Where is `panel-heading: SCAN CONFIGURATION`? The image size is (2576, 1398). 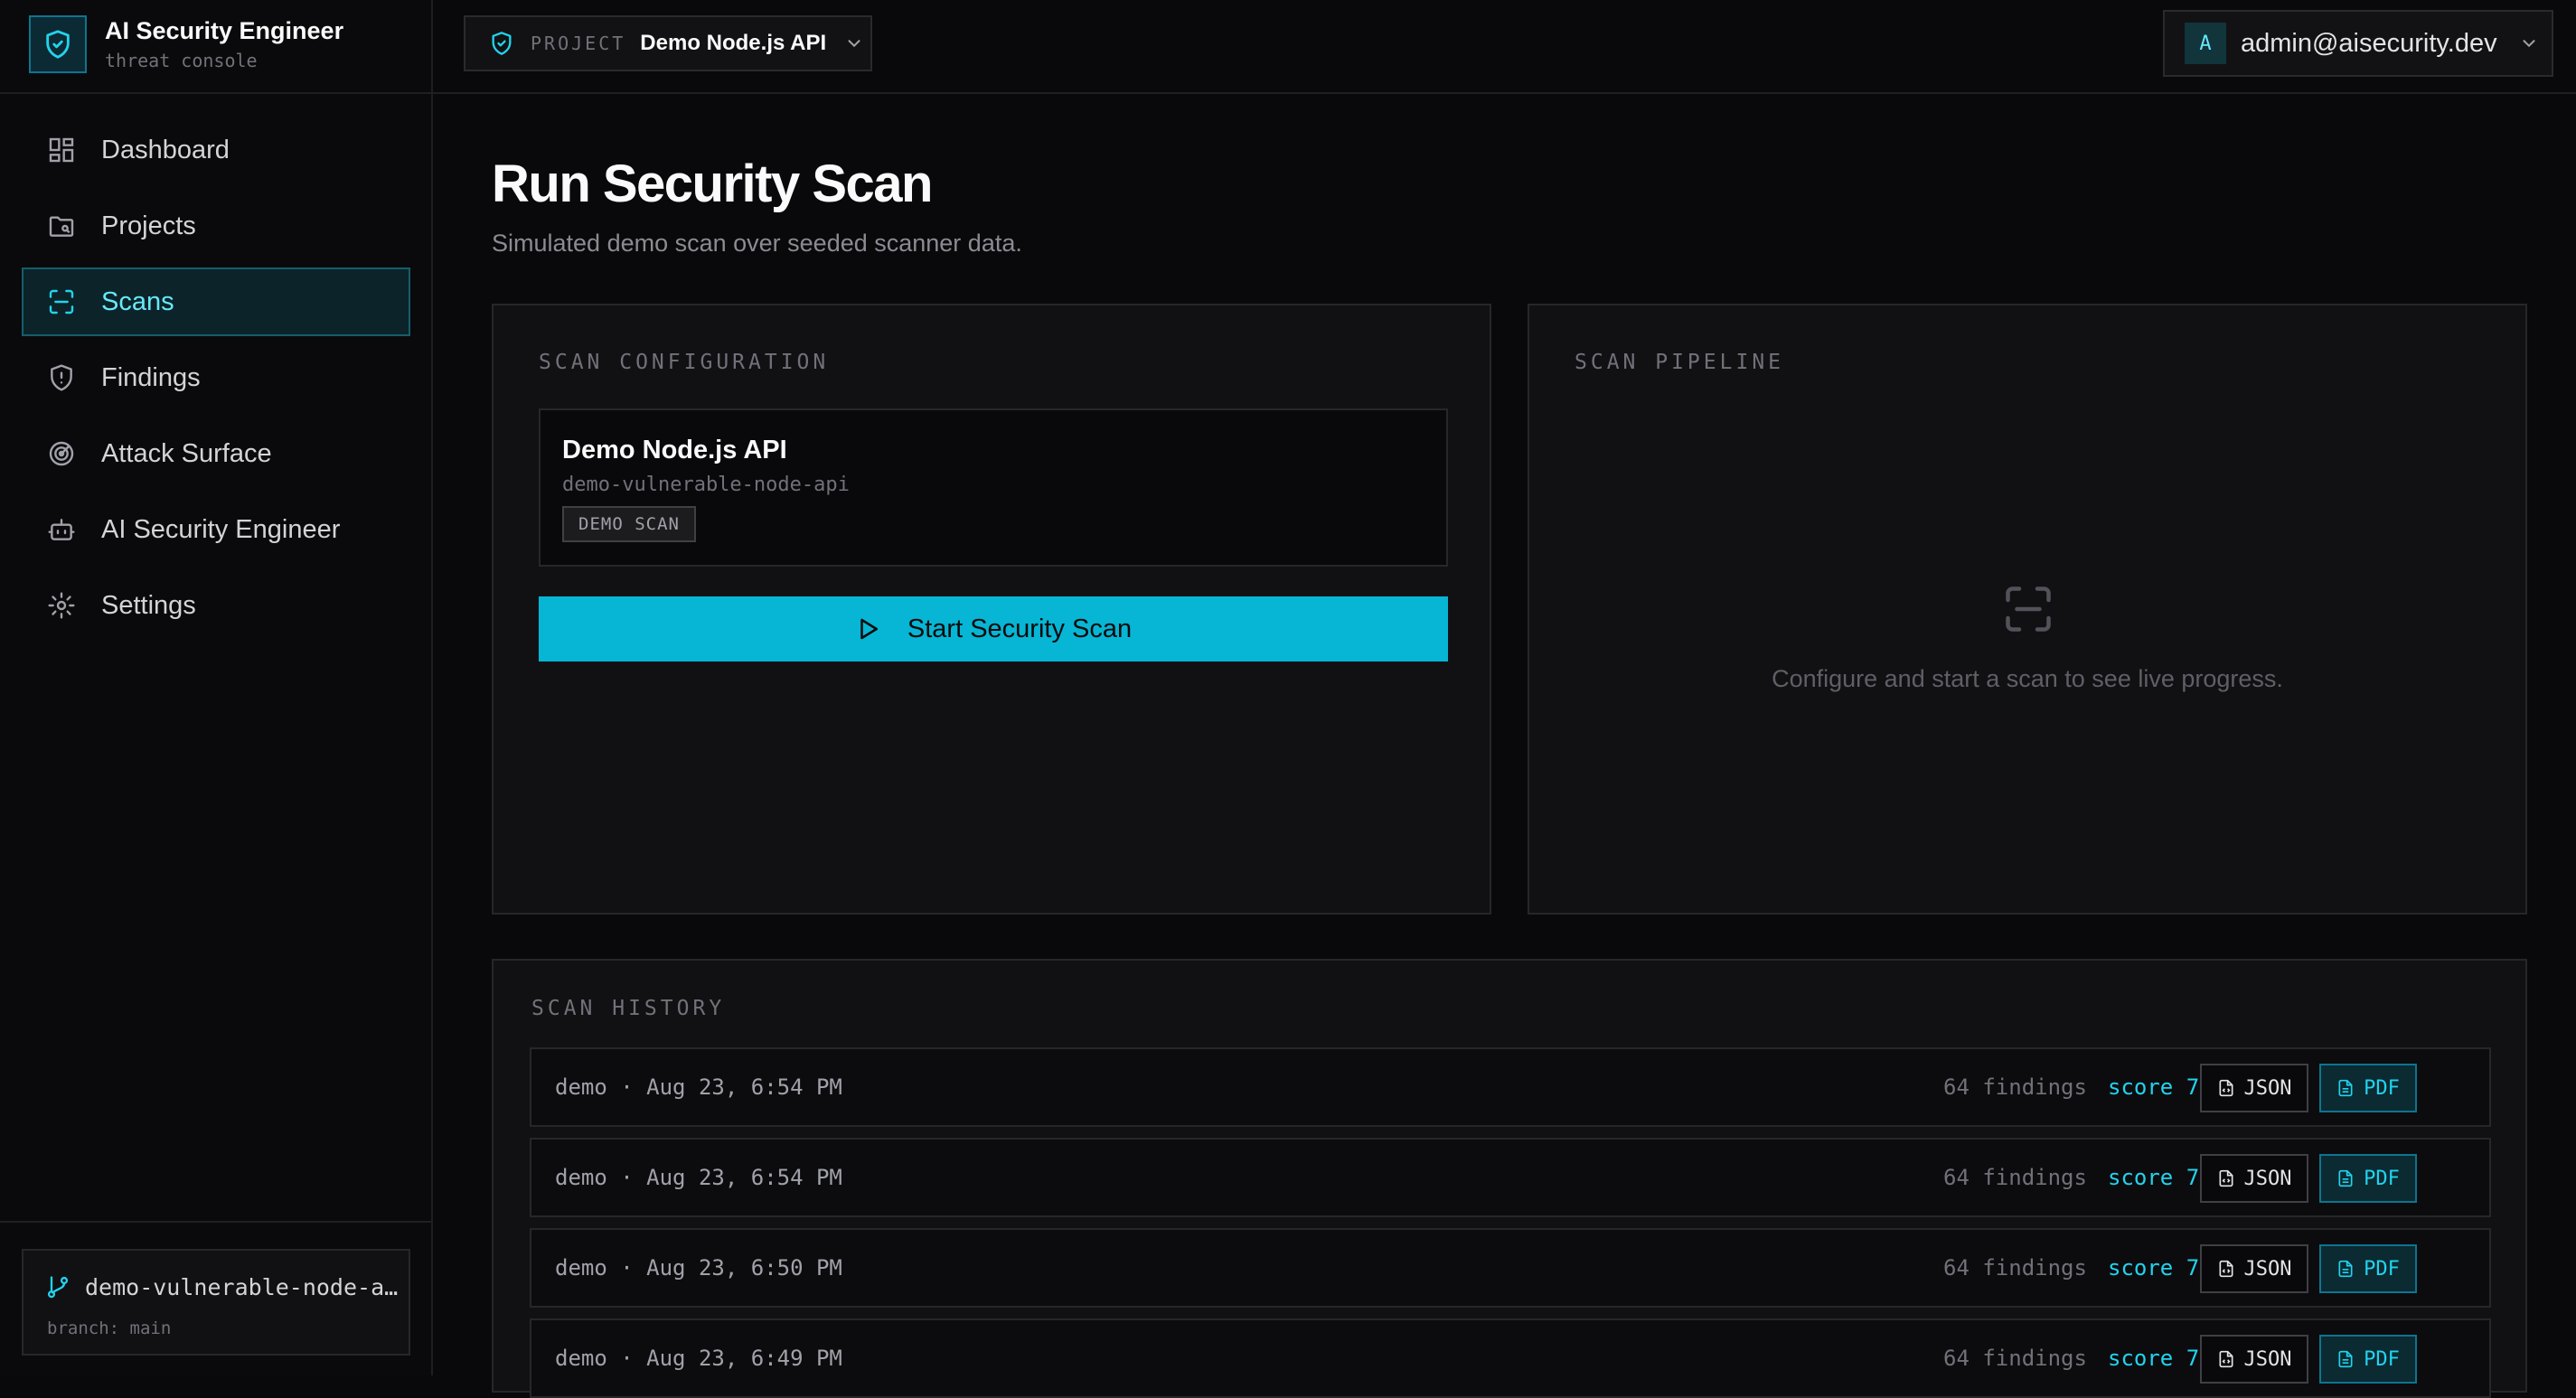 panel-heading: SCAN CONFIGURATION is located at coordinates (685, 362).